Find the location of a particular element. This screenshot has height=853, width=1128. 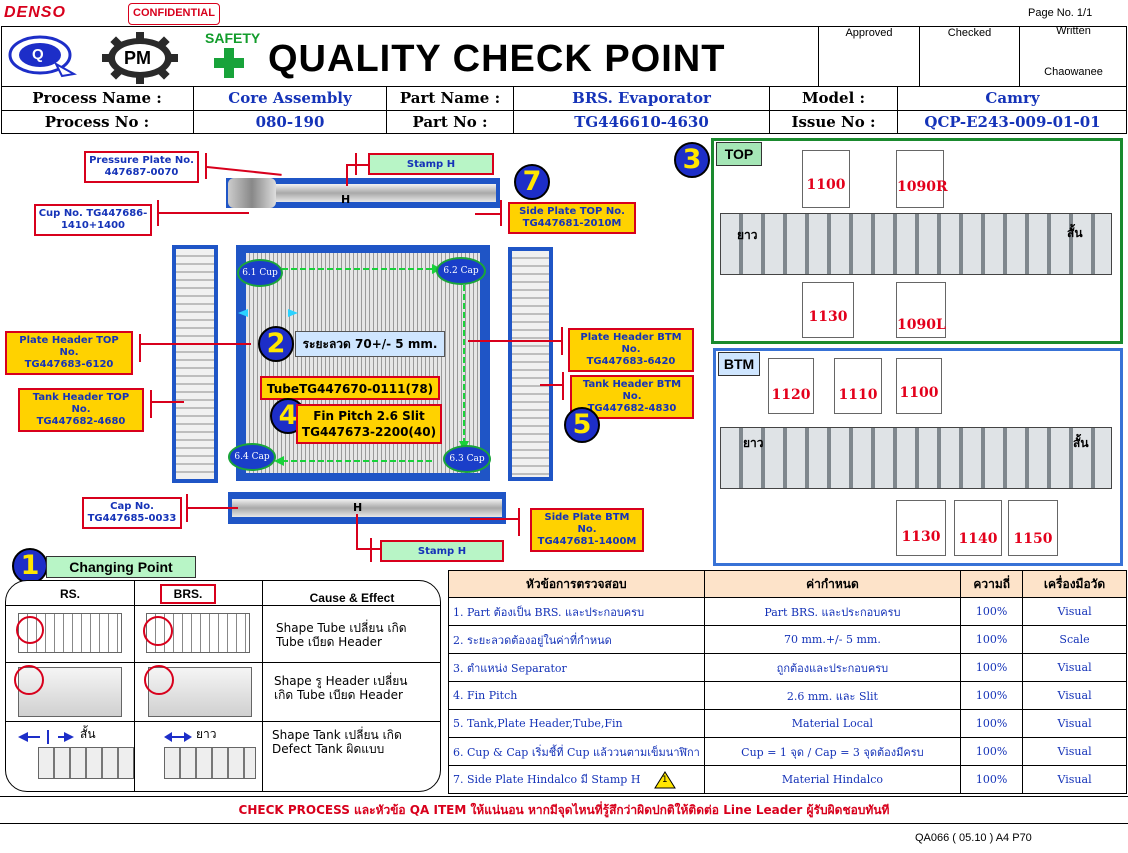

safety-cross-icon-bar is located at coordinates (229, 63).